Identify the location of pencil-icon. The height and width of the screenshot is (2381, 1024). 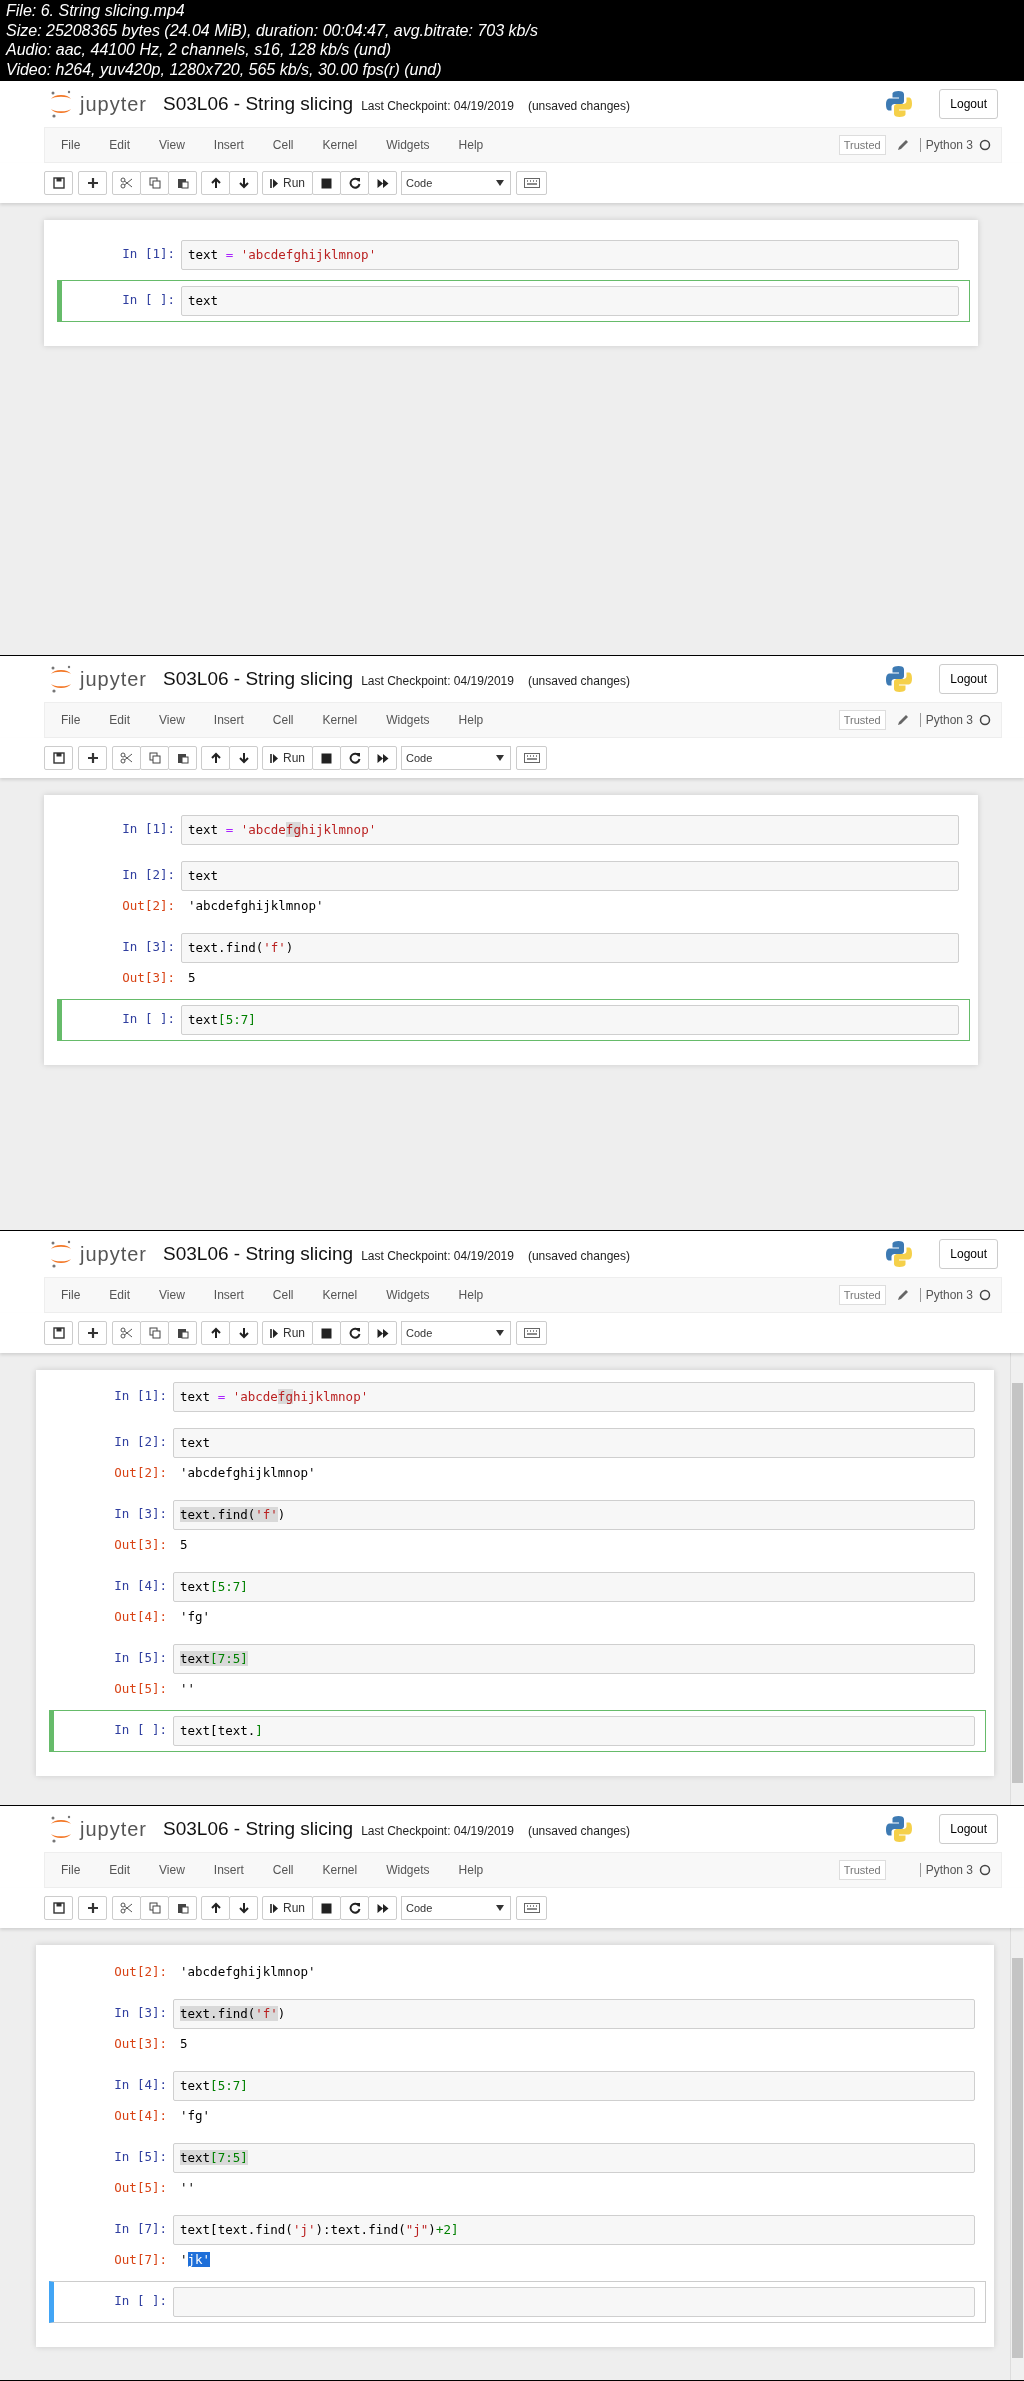
(902, 720).